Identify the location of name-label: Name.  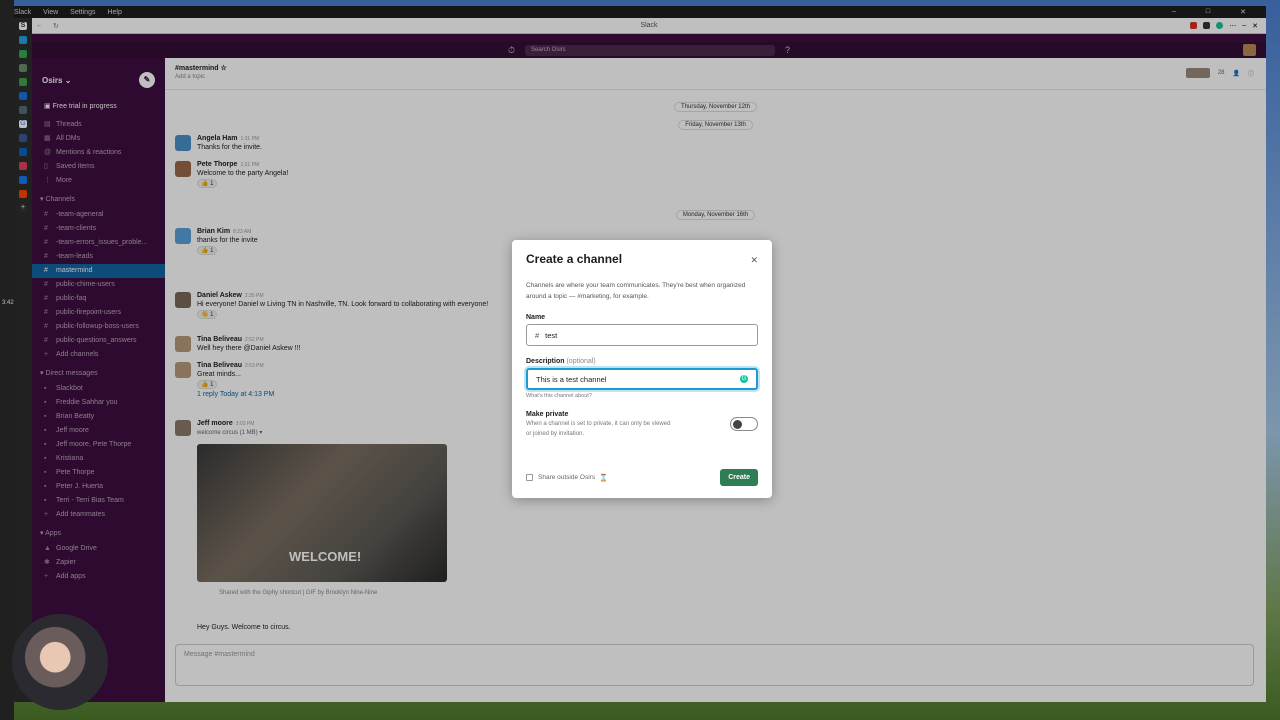
(536, 317).